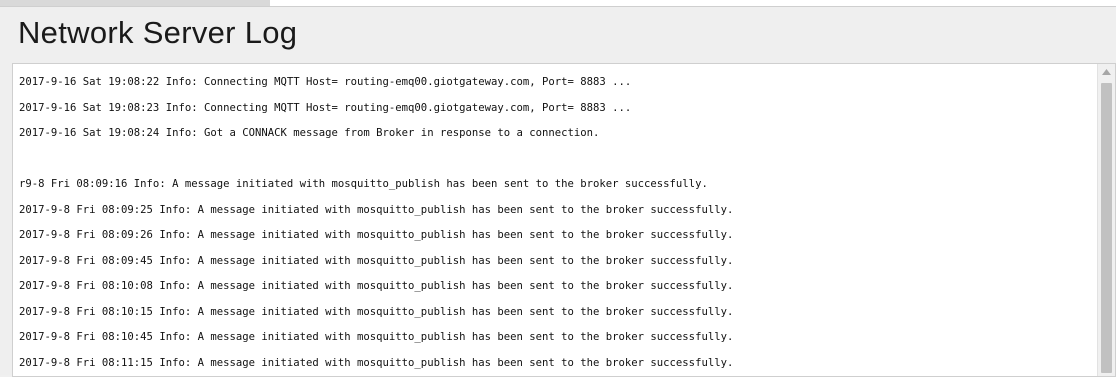  What do you see at coordinates (554, 160) in the screenshot?
I see `log-line-blank` at bounding box center [554, 160].